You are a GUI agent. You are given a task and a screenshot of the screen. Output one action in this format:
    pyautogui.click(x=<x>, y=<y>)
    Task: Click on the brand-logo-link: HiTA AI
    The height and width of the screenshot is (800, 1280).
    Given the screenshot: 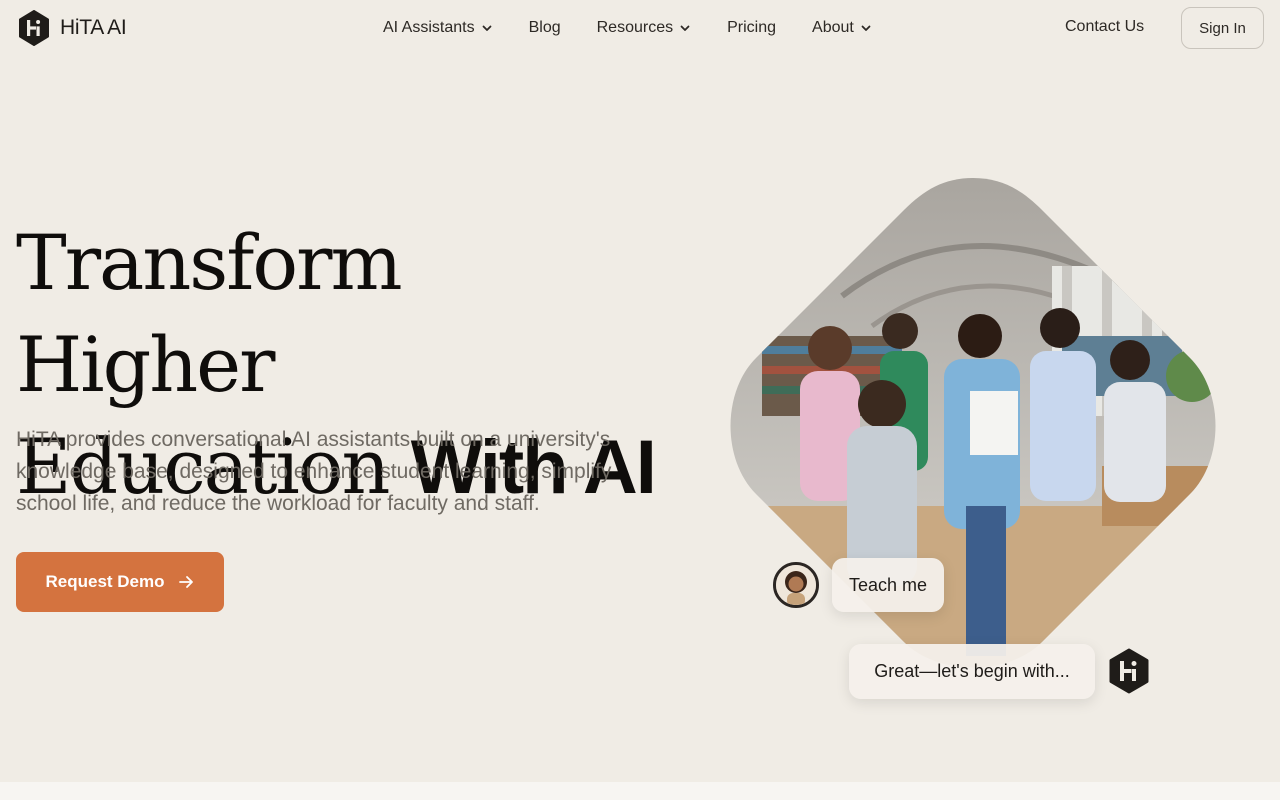 What is the action you would take?
    pyautogui.click(x=71, y=28)
    